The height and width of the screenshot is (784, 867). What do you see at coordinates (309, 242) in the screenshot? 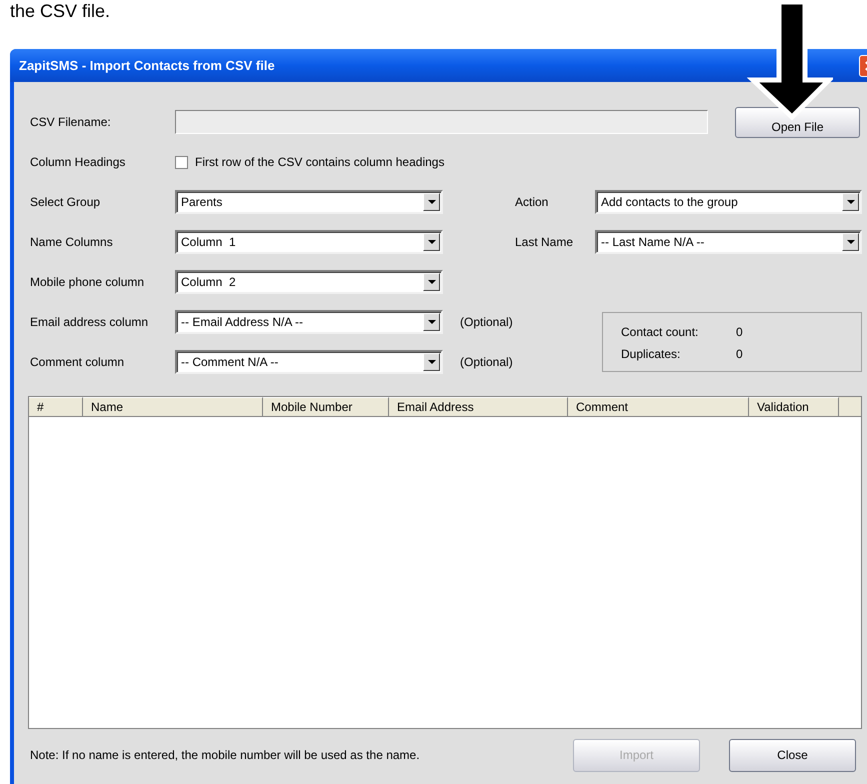
I see `dropdown: Column 1` at bounding box center [309, 242].